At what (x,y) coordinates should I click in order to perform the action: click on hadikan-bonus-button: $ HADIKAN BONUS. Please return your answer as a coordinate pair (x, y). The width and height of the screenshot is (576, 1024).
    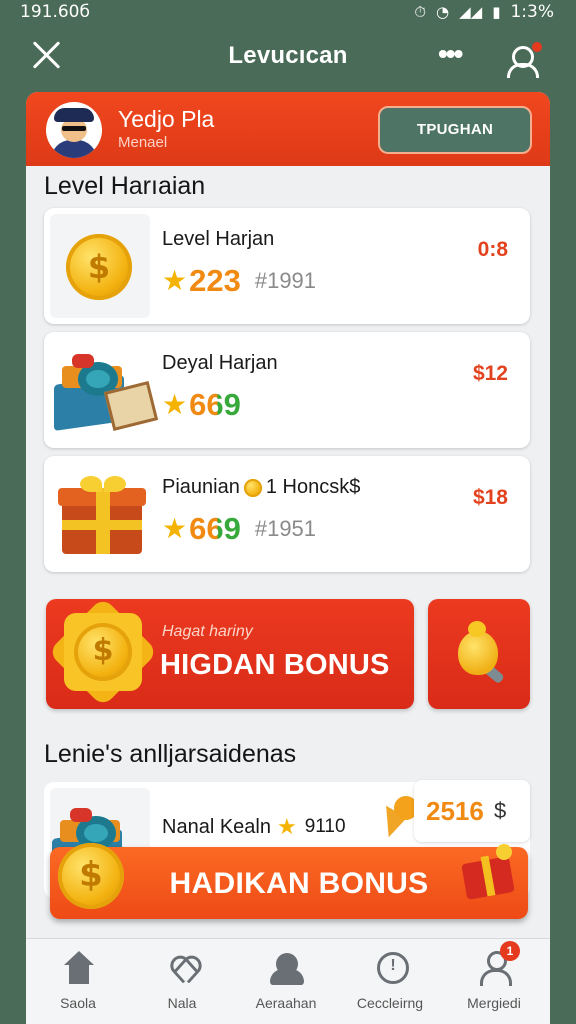
    Looking at the image, I should click on (289, 881).